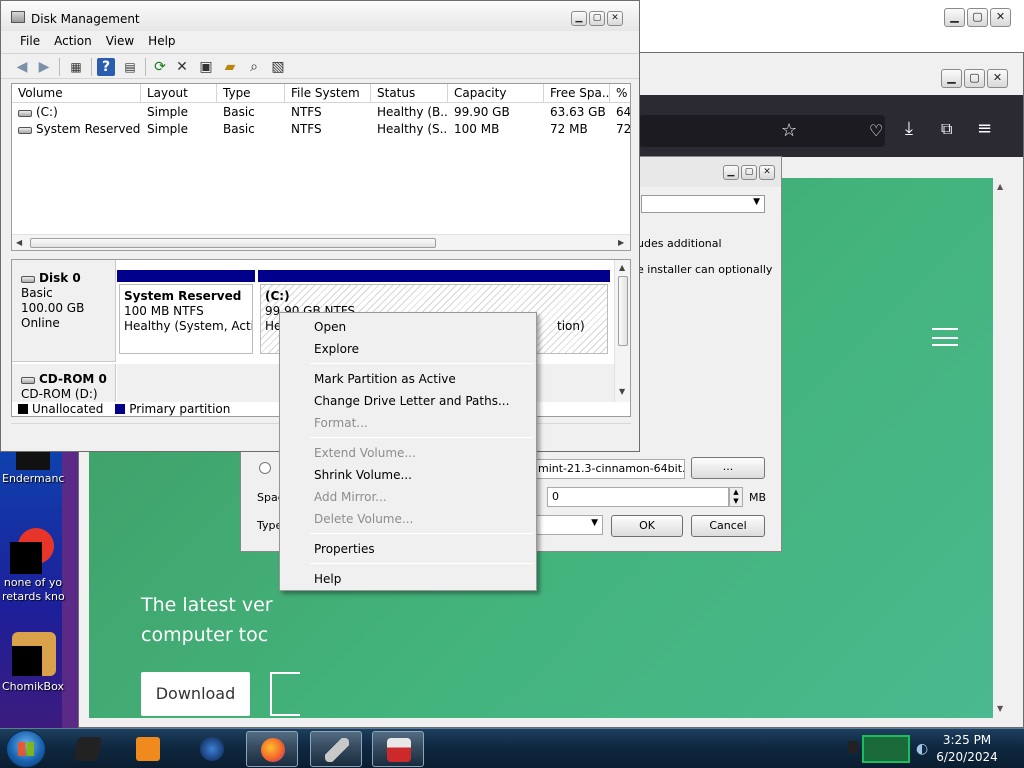 This screenshot has height=768, width=1024. I want to click on space-stepper: ▲ ▼, so click(736, 497).